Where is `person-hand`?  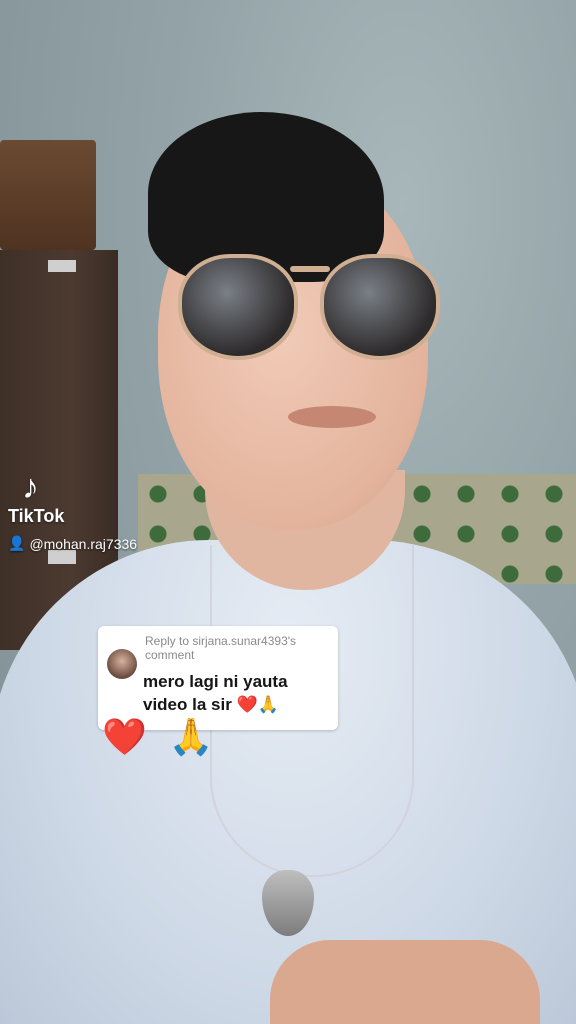
person-hand is located at coordinates (405, 982).